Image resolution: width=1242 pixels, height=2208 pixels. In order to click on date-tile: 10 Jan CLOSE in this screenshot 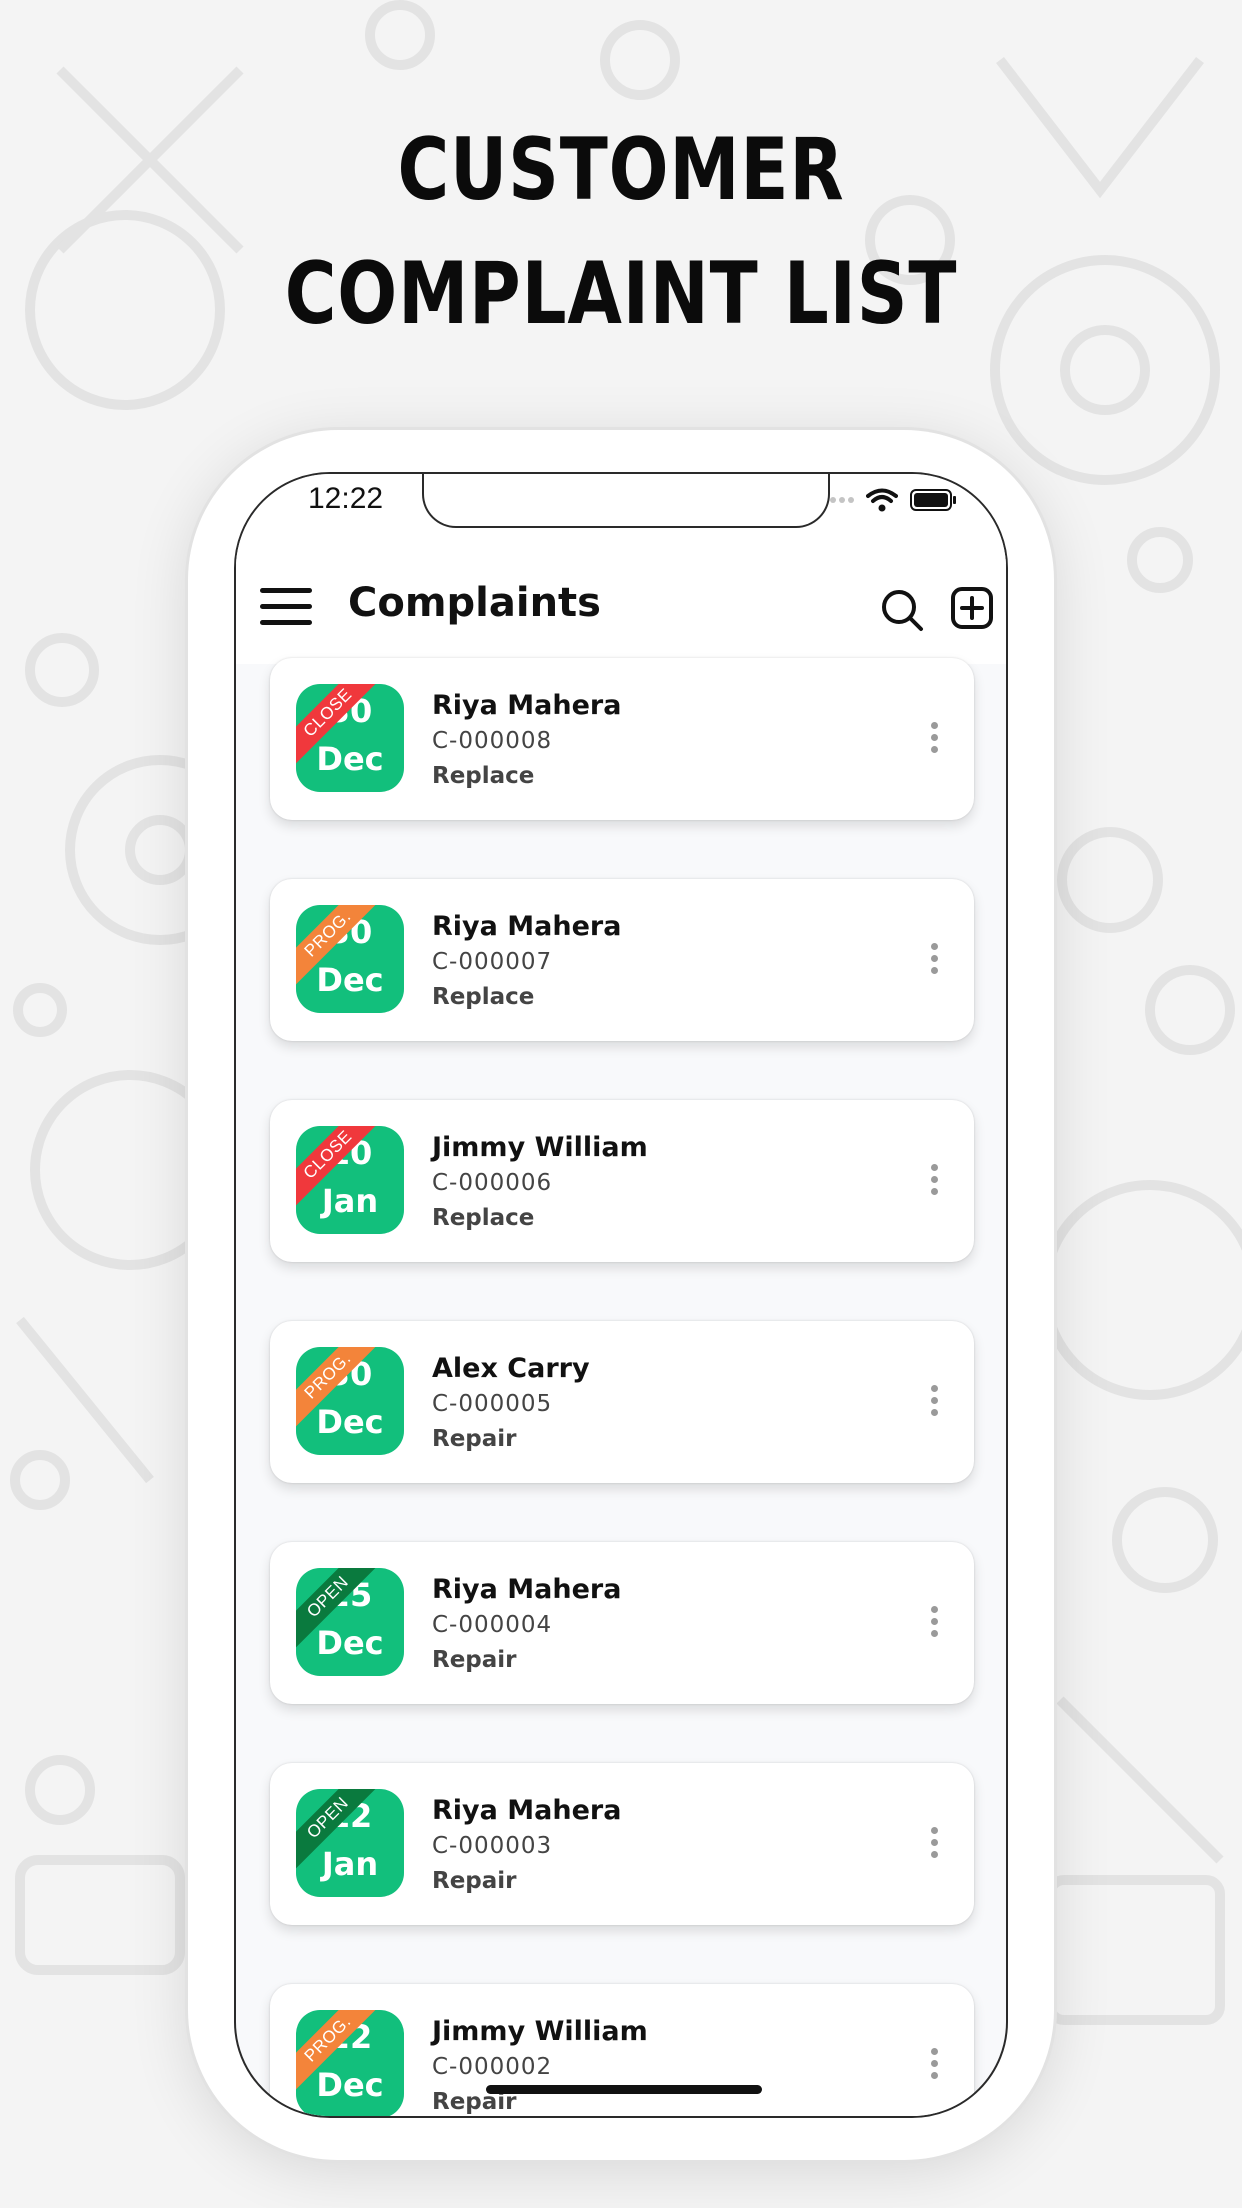, I will do `click(350, 1180)`.